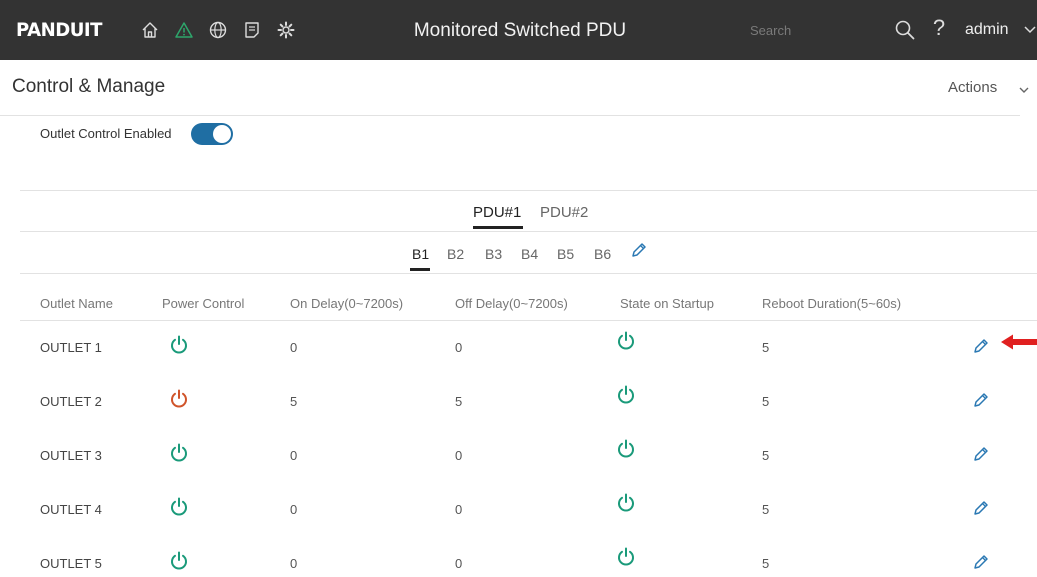  I want to click on settings-gear-icon, so click(286, 30).